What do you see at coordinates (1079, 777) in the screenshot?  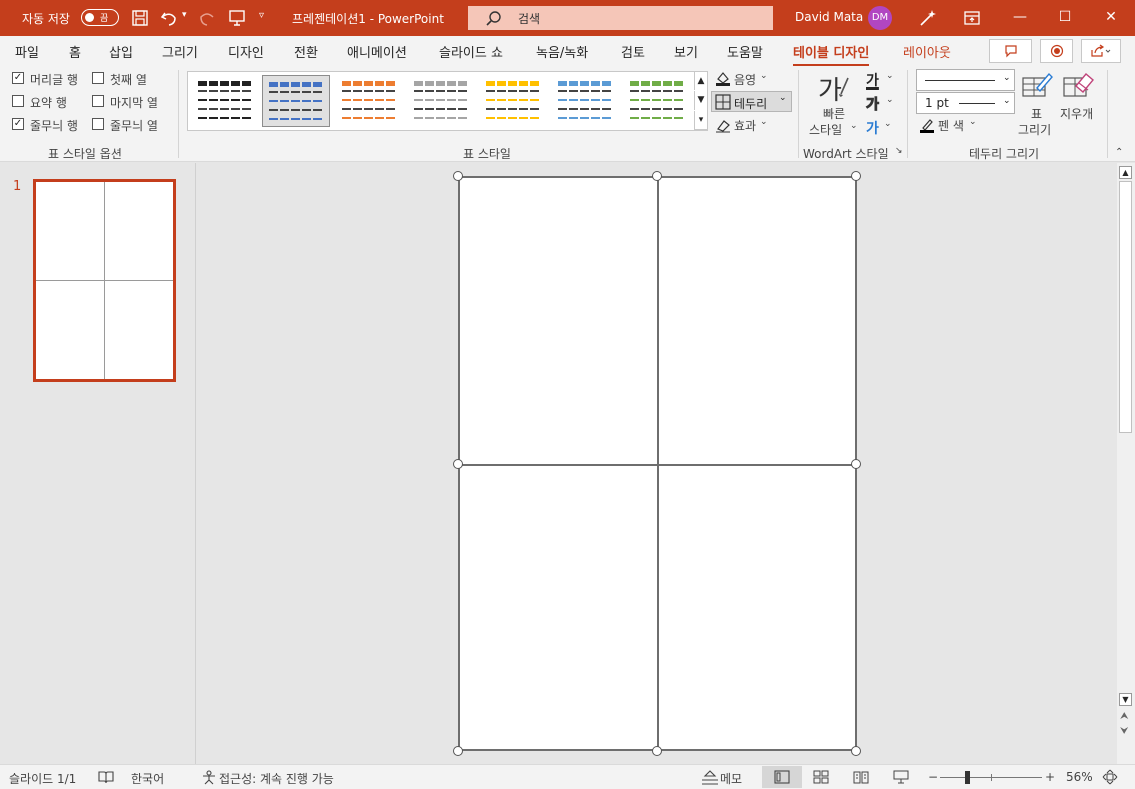 I see `zoom-level: 56%` at bounding box center [1079, 777].